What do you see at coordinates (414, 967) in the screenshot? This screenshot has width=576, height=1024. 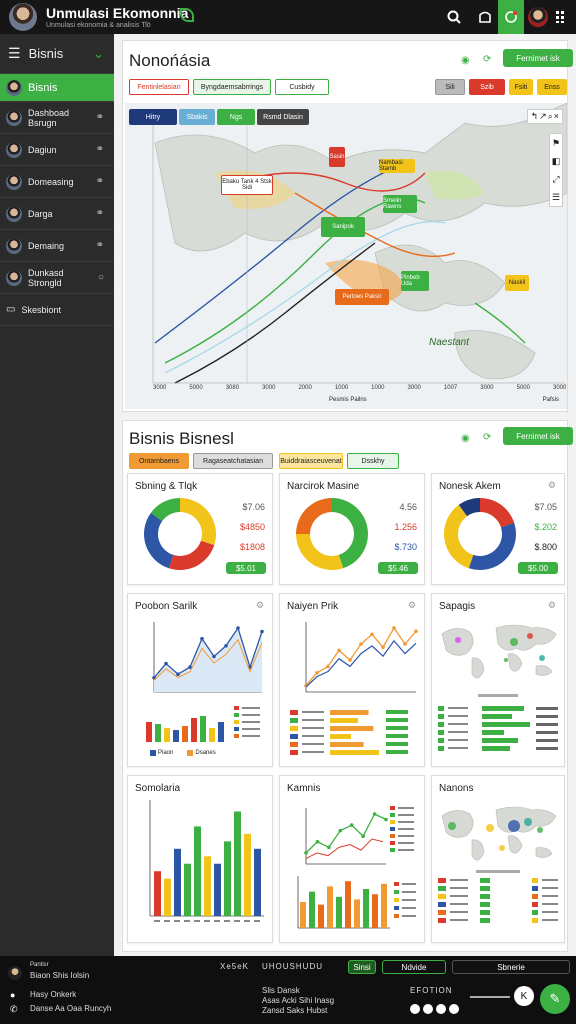 I see `footer-button: Ndvide` at bounding box center [414, 967].